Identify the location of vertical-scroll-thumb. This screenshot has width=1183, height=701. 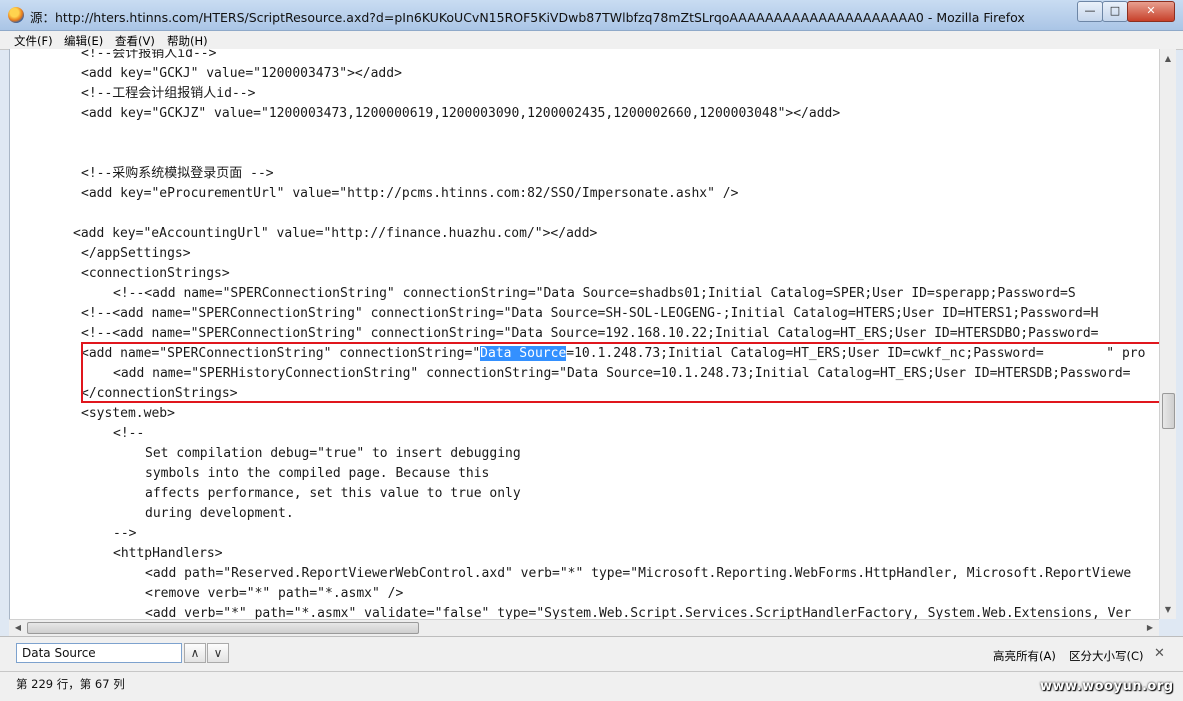
(1168, 411).